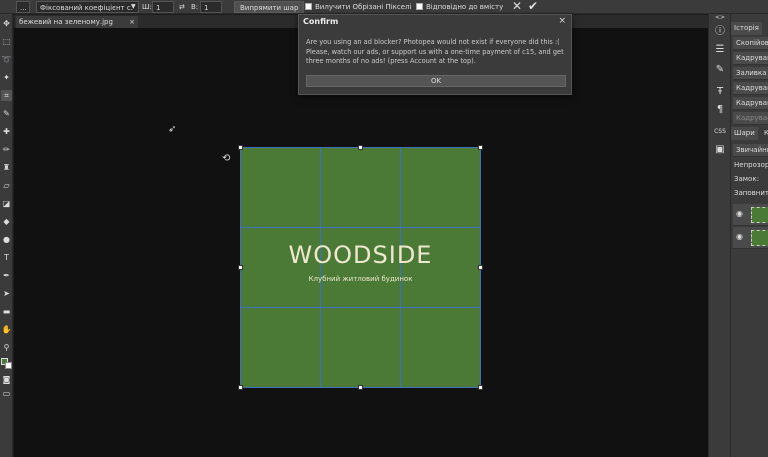 This screenshot has width=768, height=457. What do you see at coordinates (720, 18) in the screenshot?
I see `collapse-icon: <>` at bounding box center [720, 18].